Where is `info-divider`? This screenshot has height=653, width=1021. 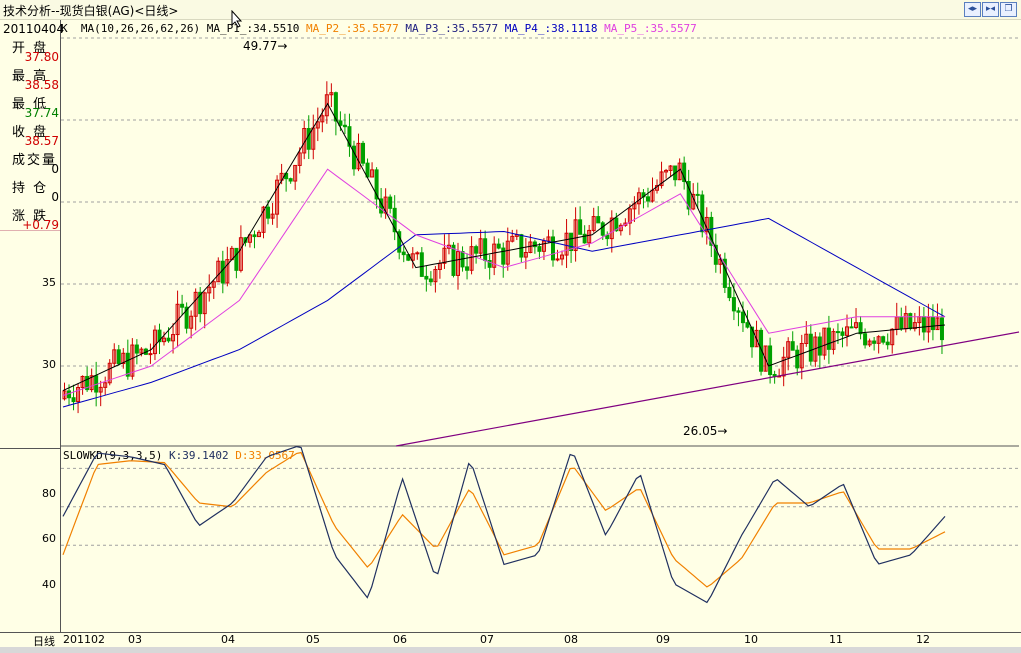 info-divider is located at coordinates (30, 230).